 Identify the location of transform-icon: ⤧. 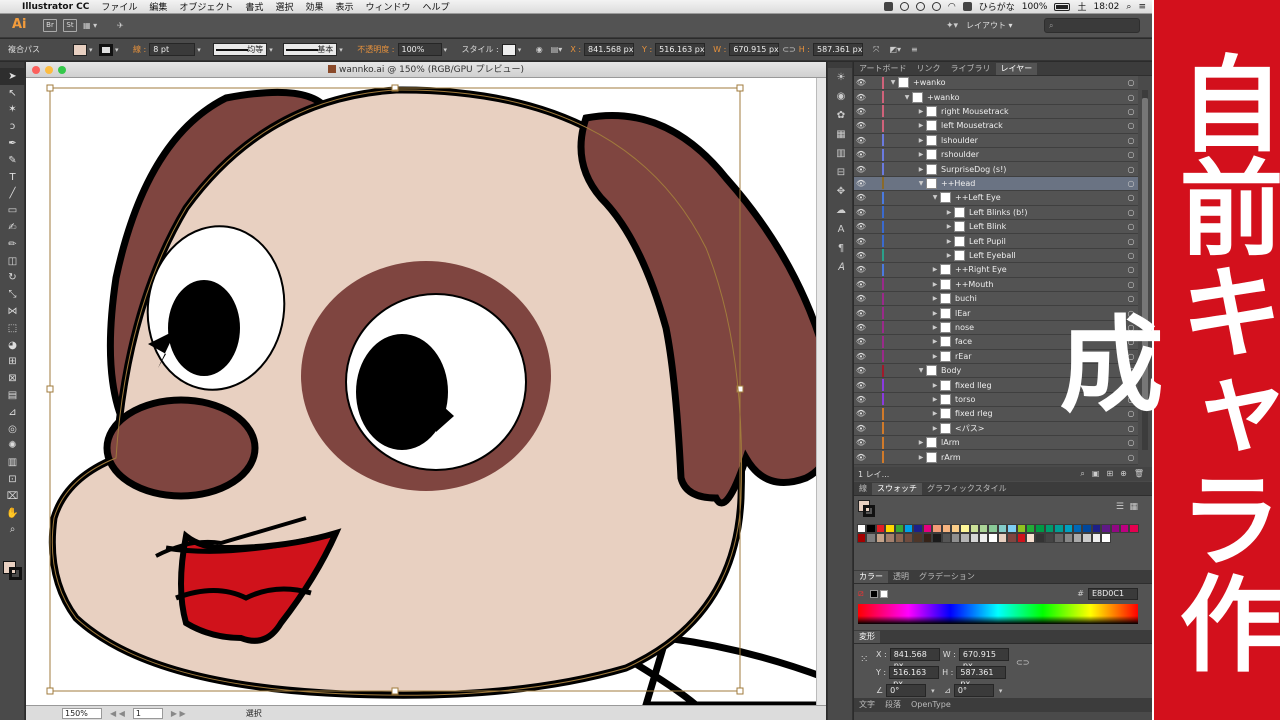
(876, 50).